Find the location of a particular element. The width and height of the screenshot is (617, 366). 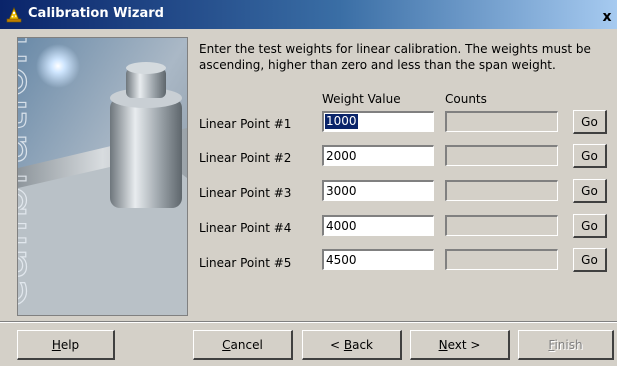

window-title: Calibration Wizard is located at coordinates (96, 13).